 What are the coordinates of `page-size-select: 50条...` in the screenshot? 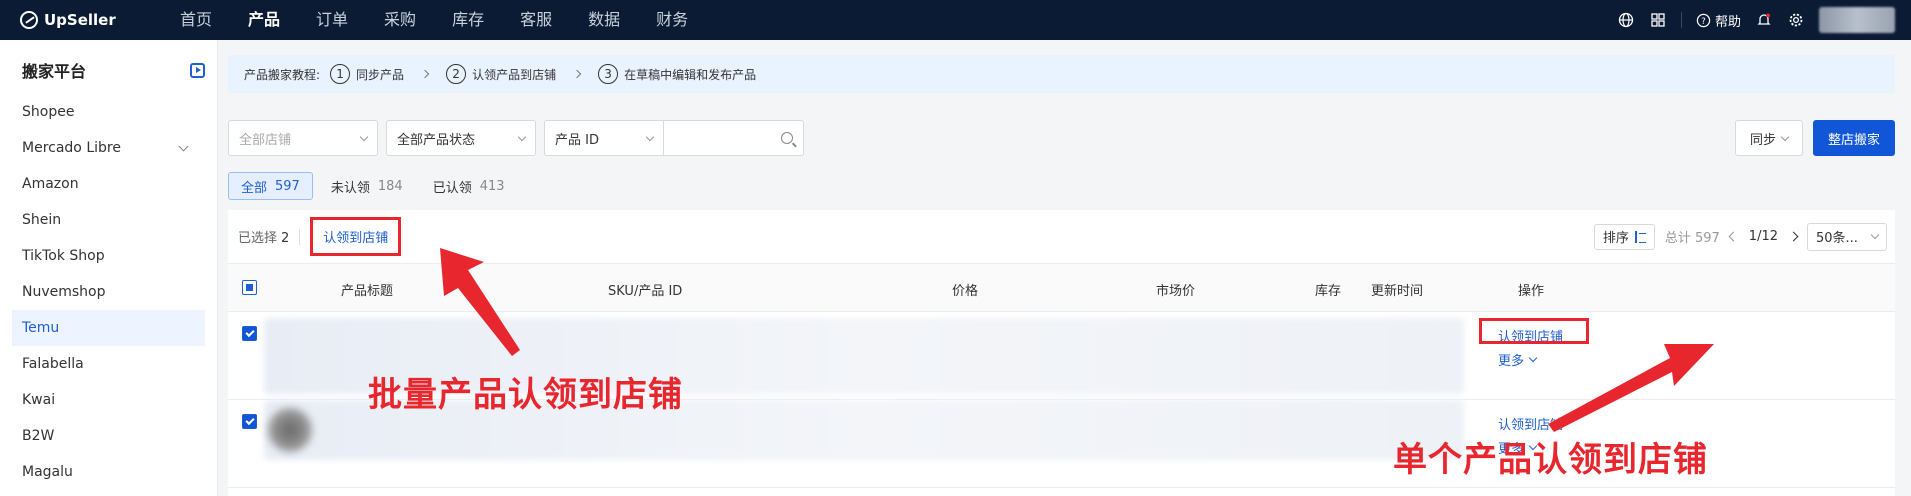 It's located at (1847, 236).